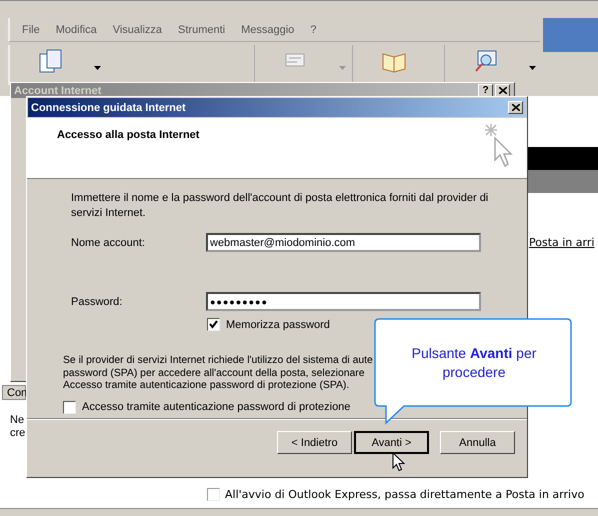 Image resolution: width=598 pixels, height=516 pixels. Describe the element at coordinates (486, 61) in the screenshot. I see `magnifier-icon` at that location.